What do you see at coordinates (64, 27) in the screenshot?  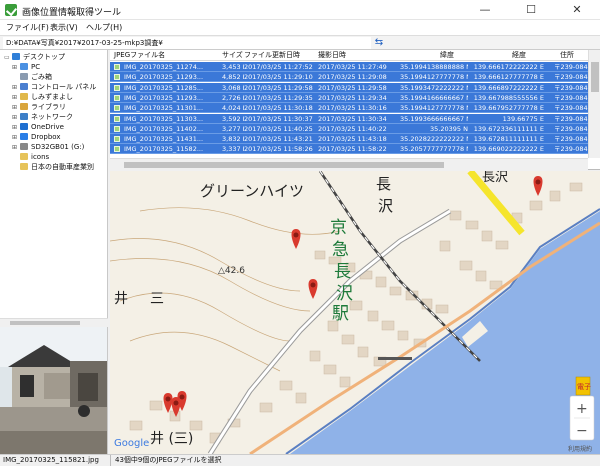 I see `menu-view: 表示(V)` at bounding box center [64, 27].